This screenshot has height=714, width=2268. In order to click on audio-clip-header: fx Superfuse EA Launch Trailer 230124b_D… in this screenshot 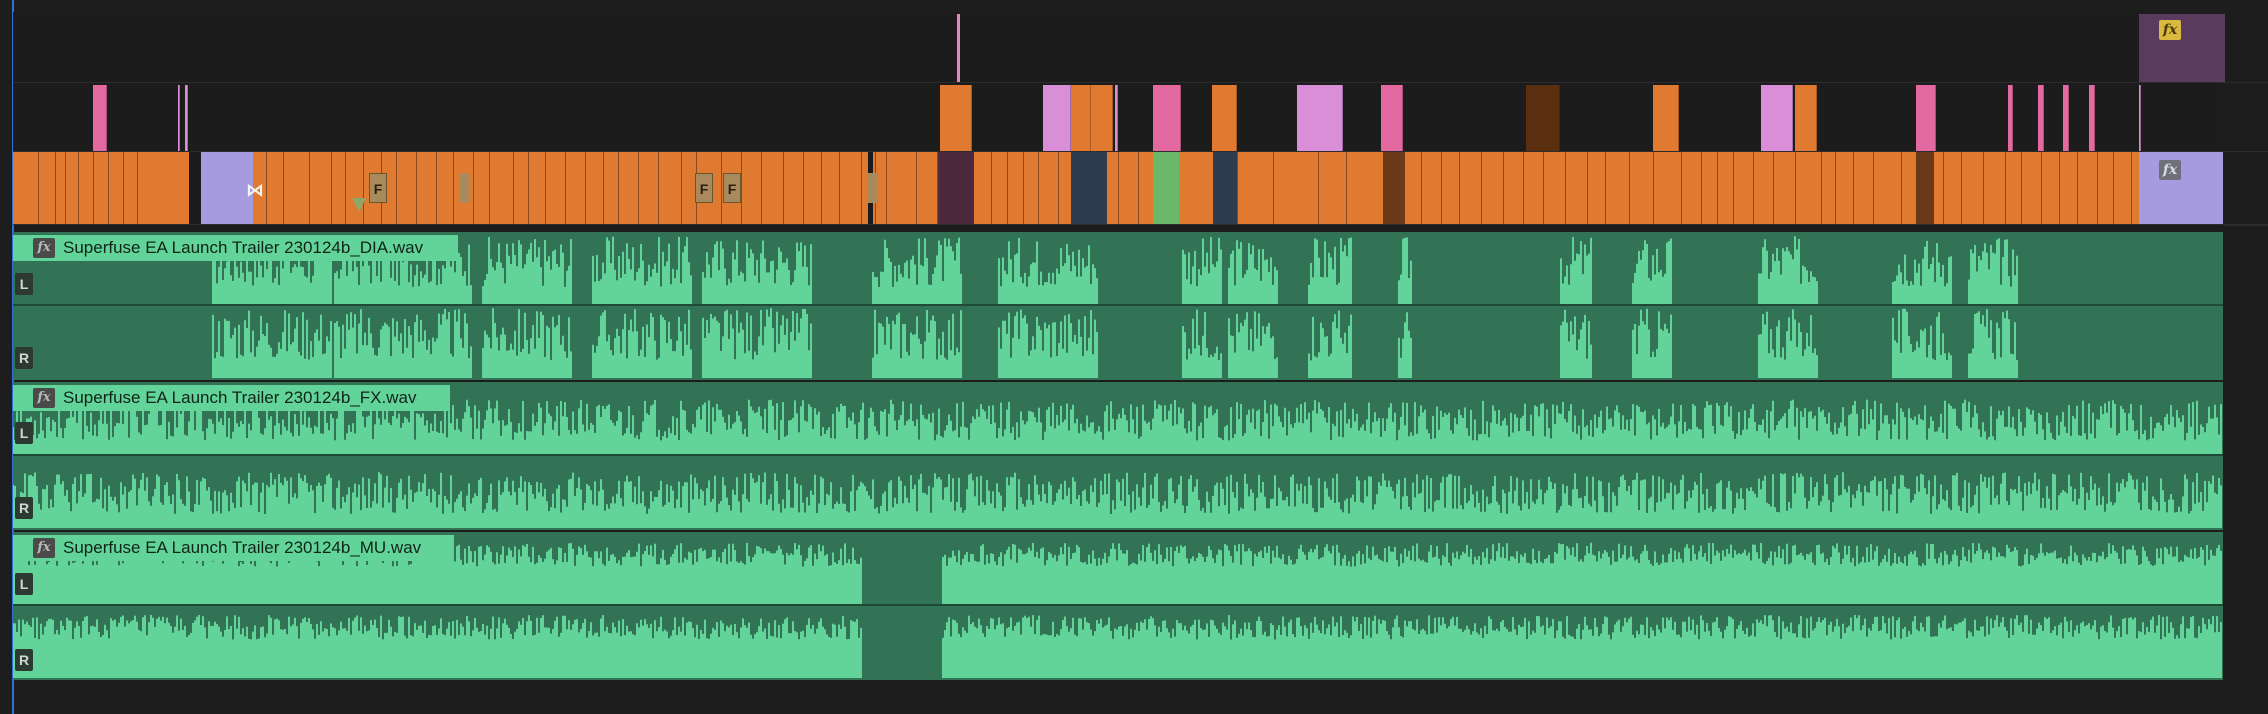, I will do `click(235, 248)`.